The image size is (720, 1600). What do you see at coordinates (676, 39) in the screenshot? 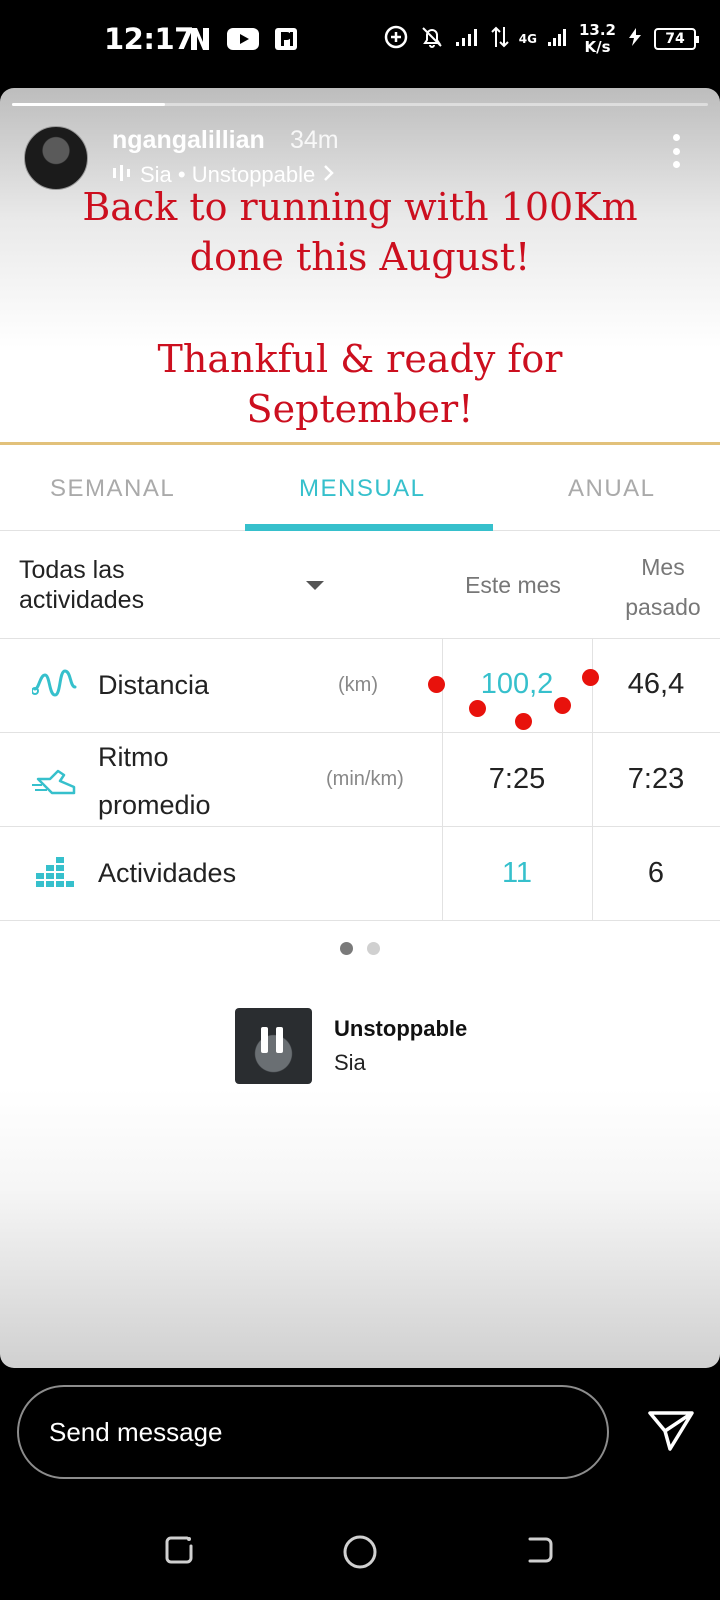
I see `battery-indicator: 74` at bounding box center [676, 39].